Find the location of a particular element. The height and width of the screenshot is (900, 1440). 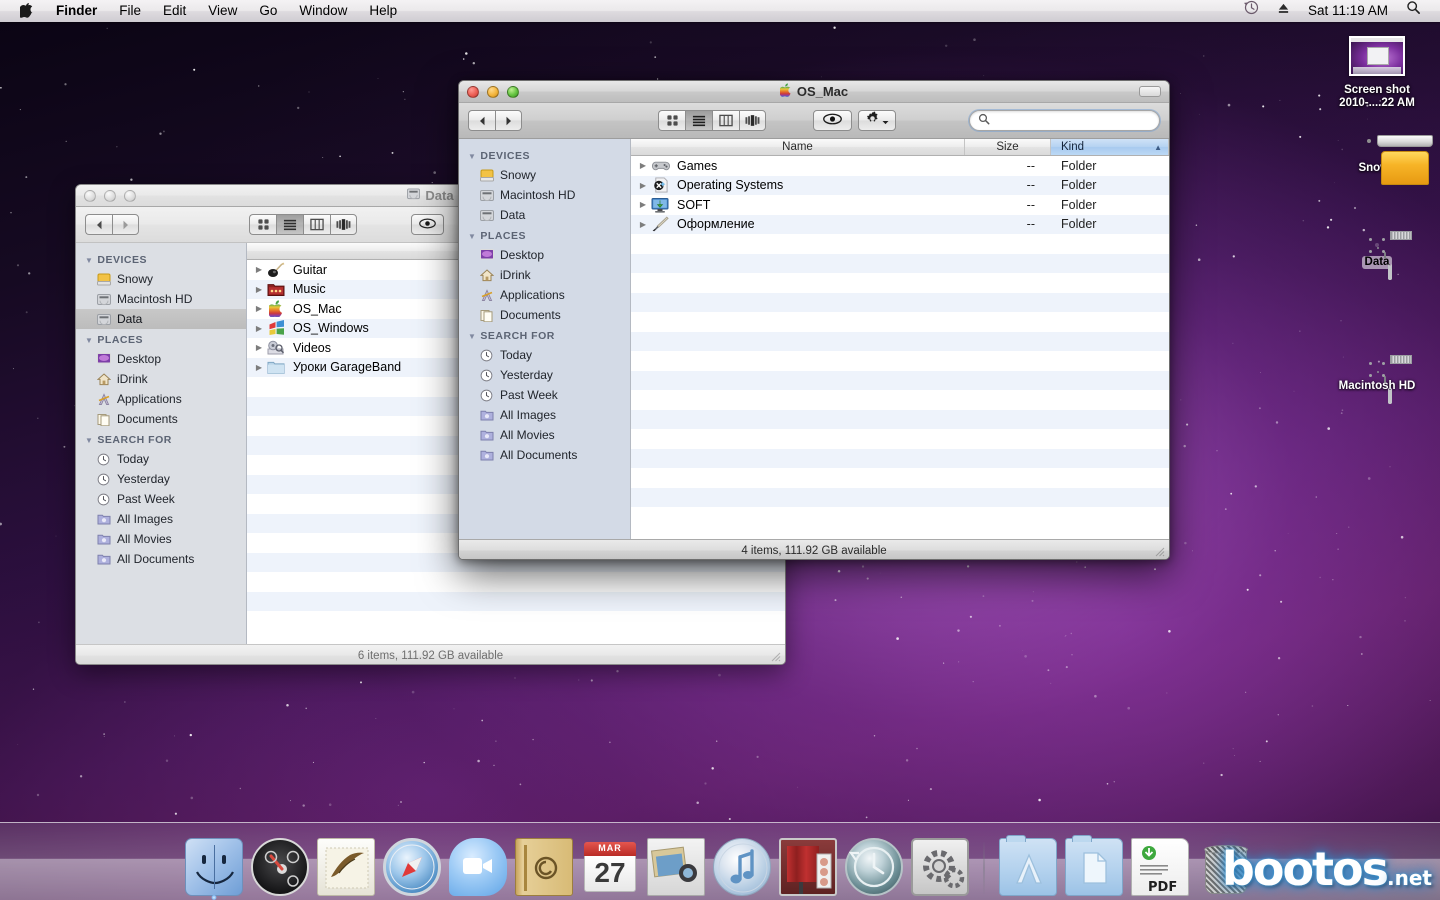

column-header-size: Size is located at coordinates (1008, 147).